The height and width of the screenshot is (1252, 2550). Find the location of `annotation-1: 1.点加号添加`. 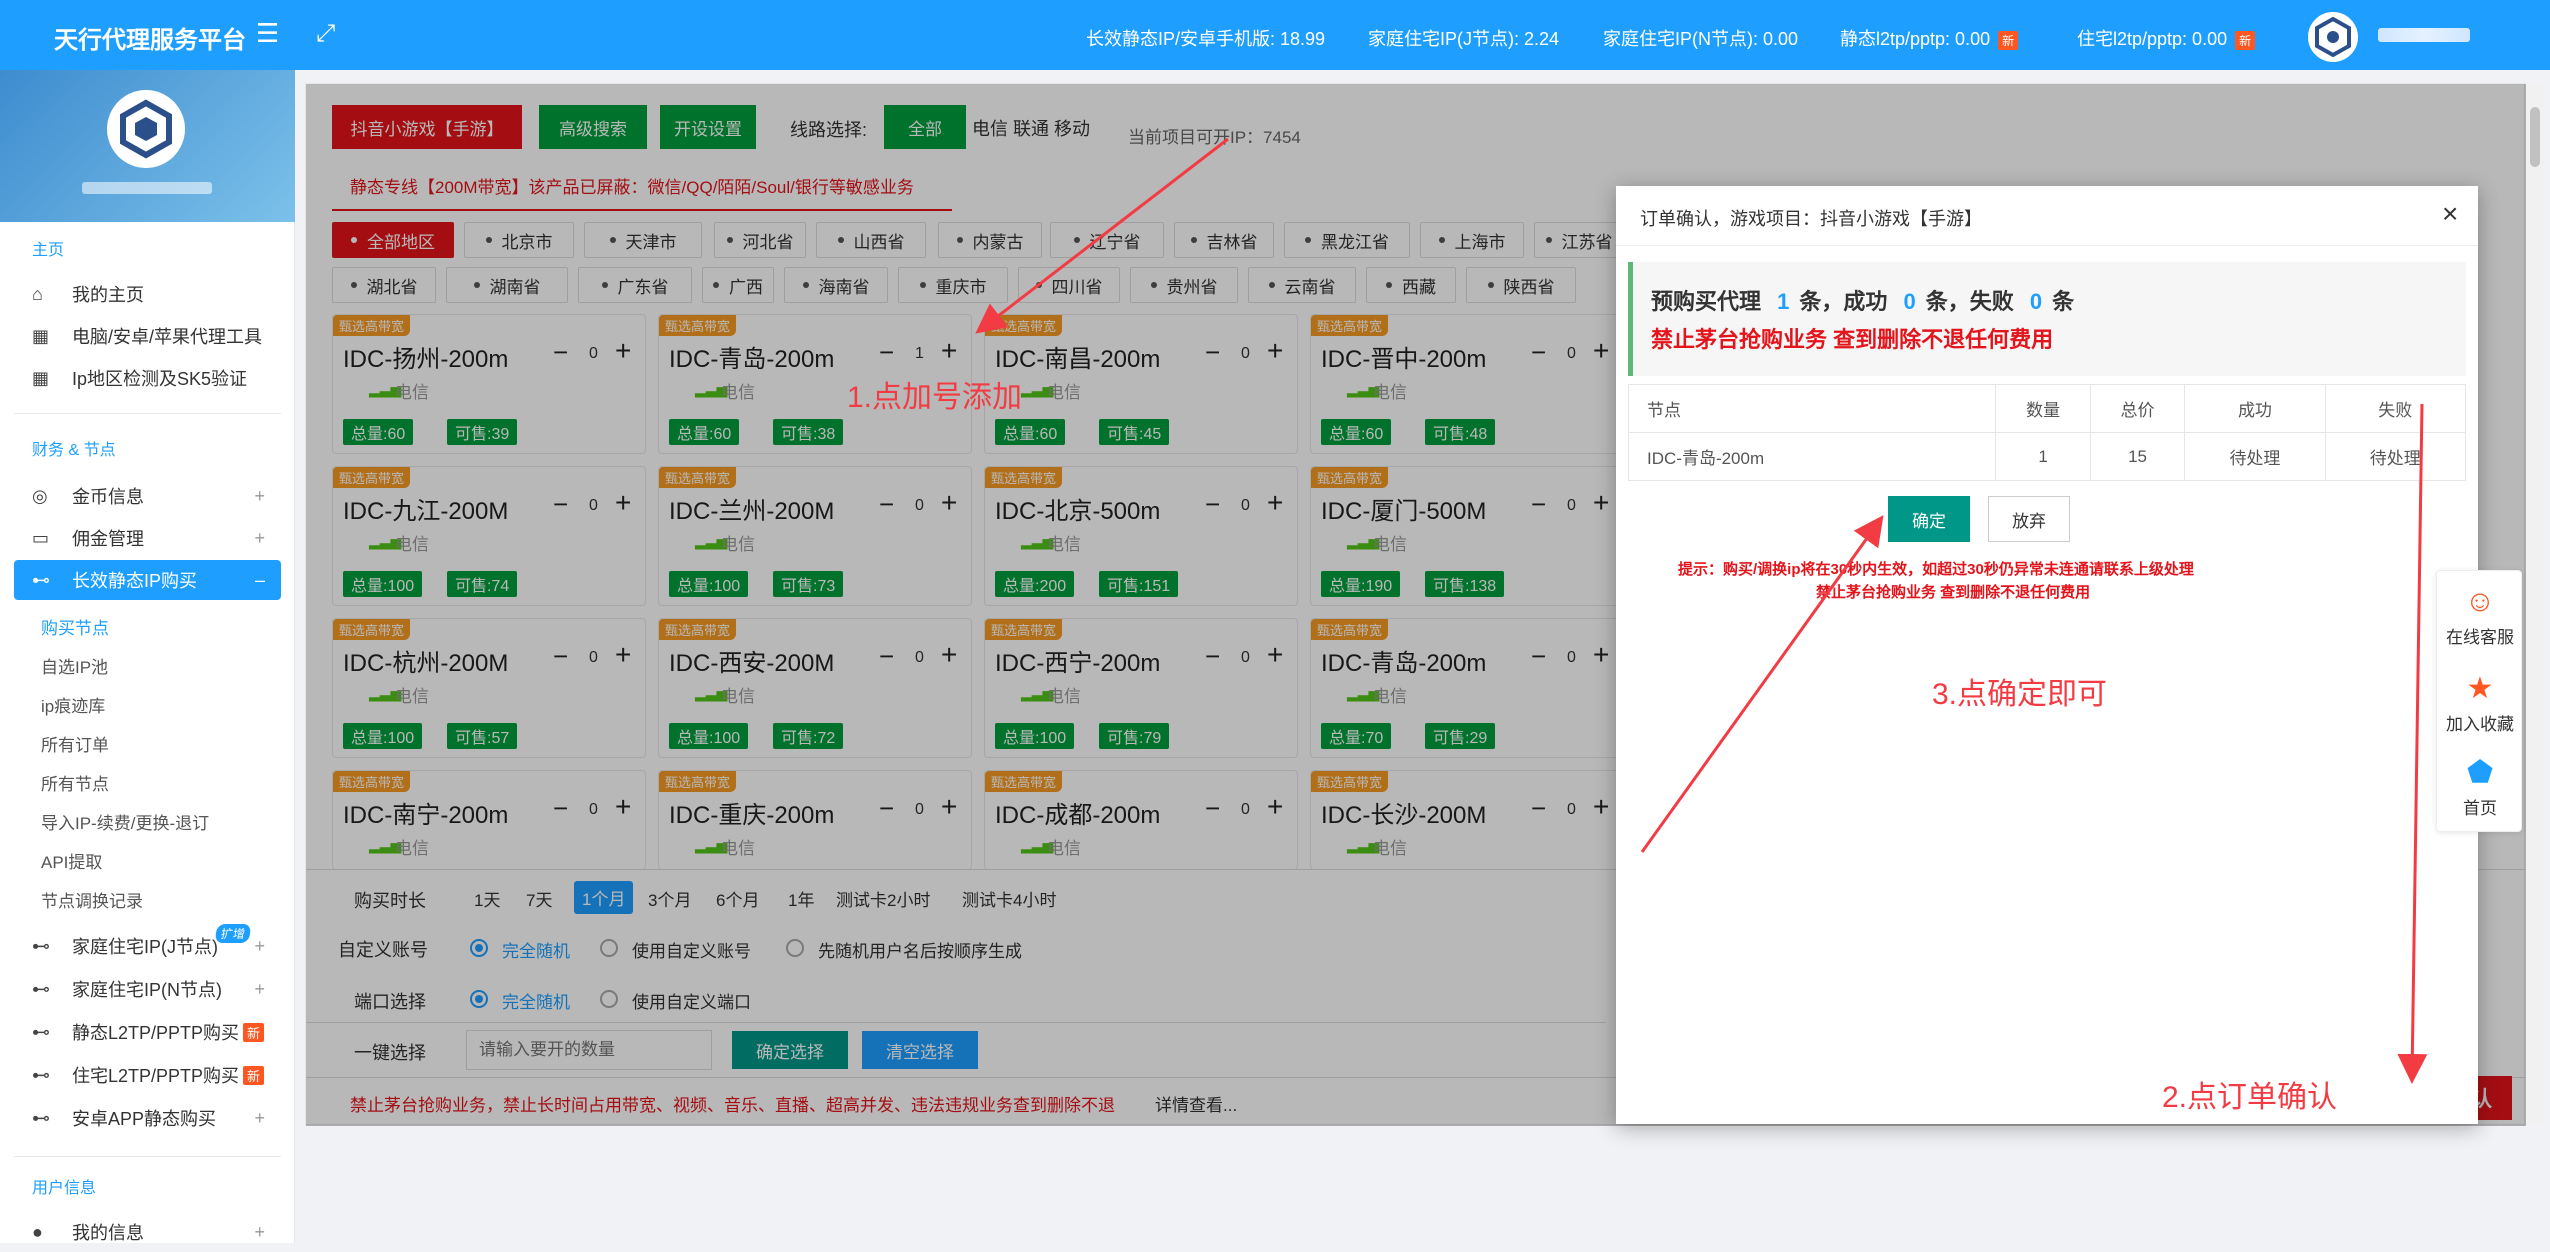

annotation-1: 1.点加号添加 is located at coordinates (935, 397).